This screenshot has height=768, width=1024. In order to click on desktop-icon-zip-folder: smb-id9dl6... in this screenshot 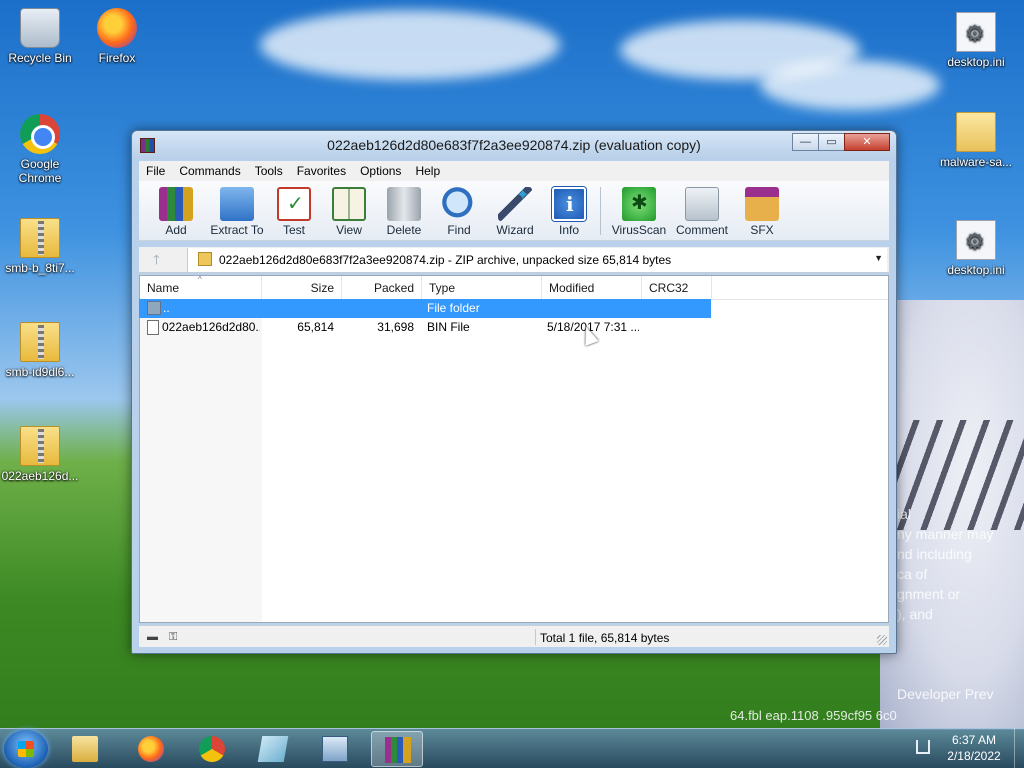, I will do `click(40, 350)`.